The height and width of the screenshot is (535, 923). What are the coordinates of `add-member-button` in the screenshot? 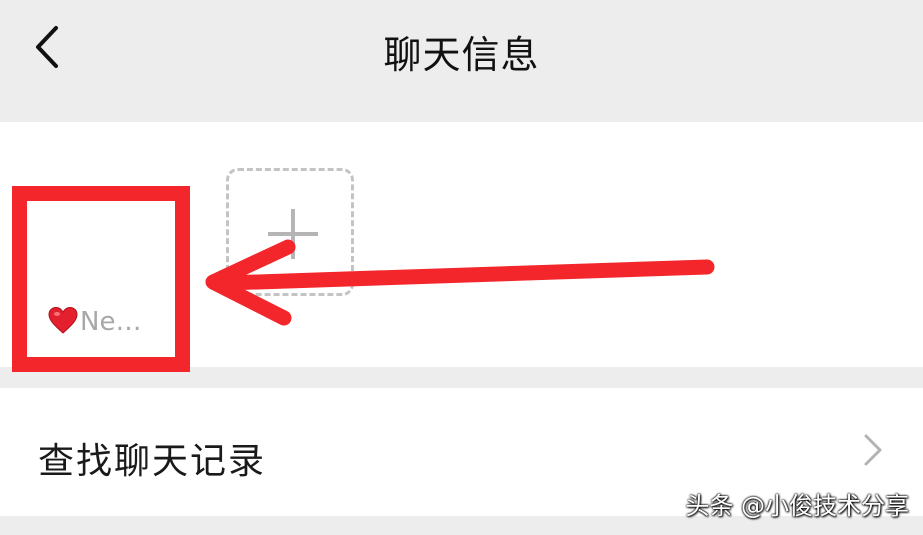 It's located at (290, 232).